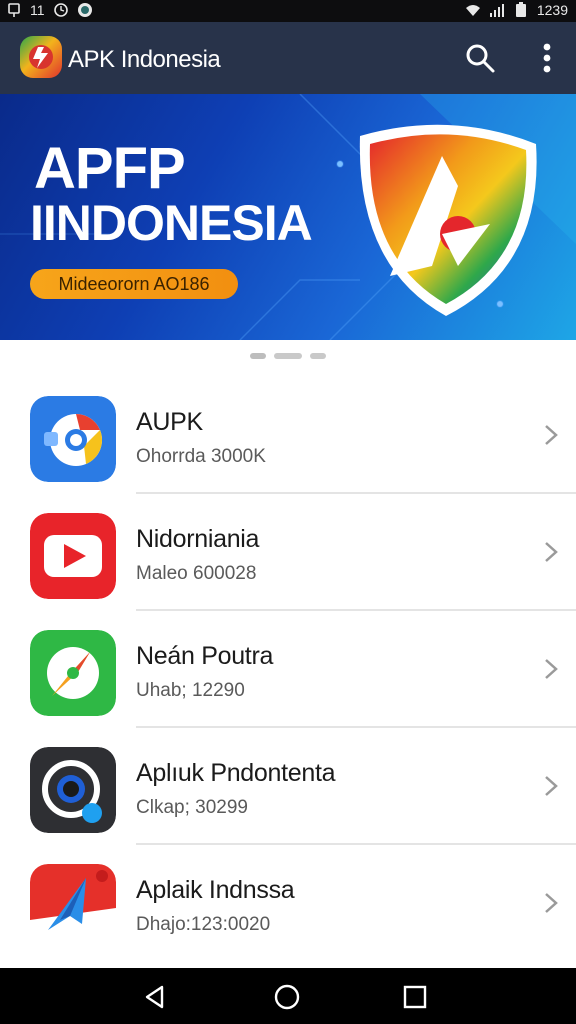 The image size is (576, 1024). Describe the element at coordinates (288, 58) in the screenshot. I see `app-bar: APK Indonesia` at that location.